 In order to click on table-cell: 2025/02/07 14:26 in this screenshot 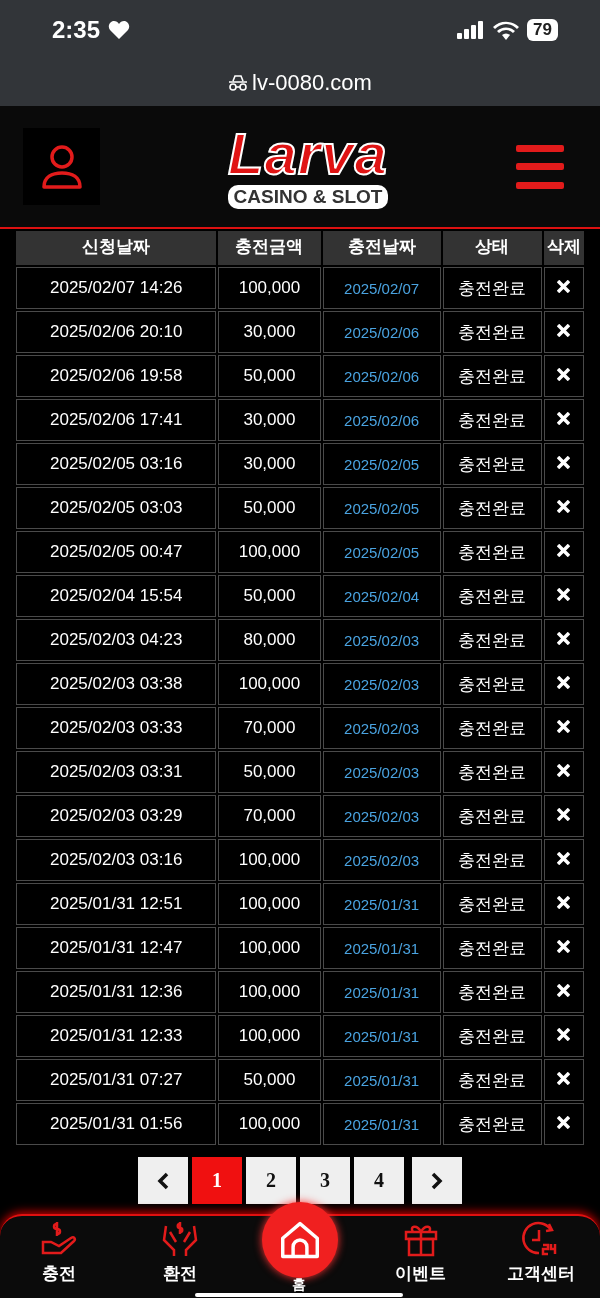, I will do `click(116, 288)`.